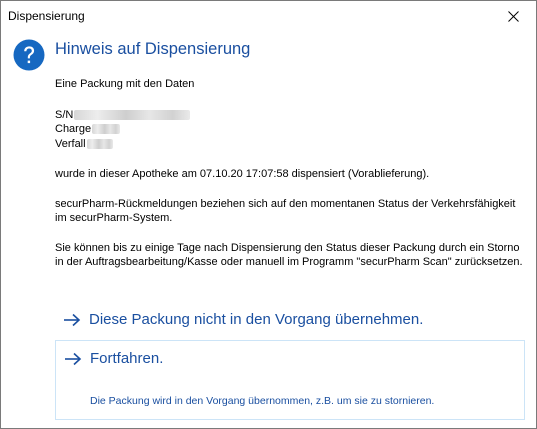 The width and height of the screenshot is (537, 429). I want to click on title-bar: Dispensierung, so click(268, 16).